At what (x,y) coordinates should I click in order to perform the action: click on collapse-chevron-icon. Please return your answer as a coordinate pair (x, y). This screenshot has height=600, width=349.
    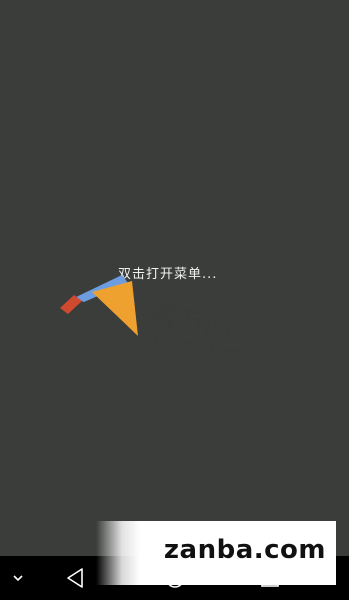
    Looking at the image, I should click on (18, 578).